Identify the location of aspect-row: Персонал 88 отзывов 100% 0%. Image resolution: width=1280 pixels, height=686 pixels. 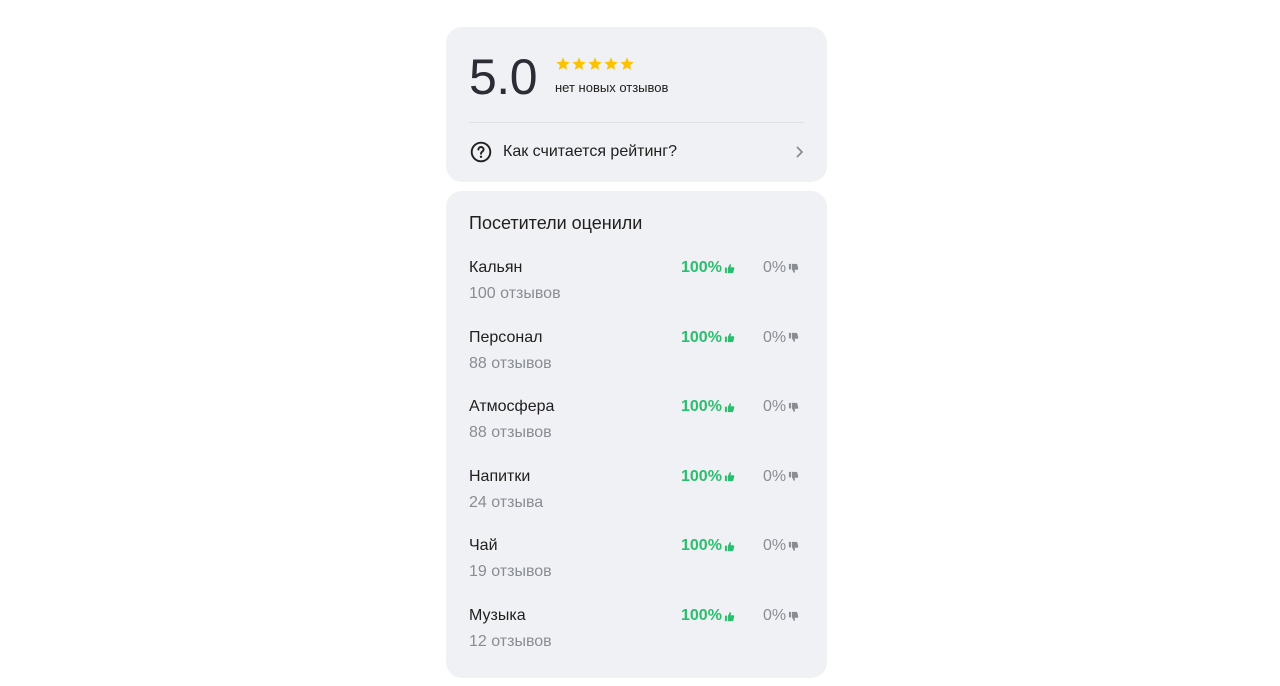
(636, 356).